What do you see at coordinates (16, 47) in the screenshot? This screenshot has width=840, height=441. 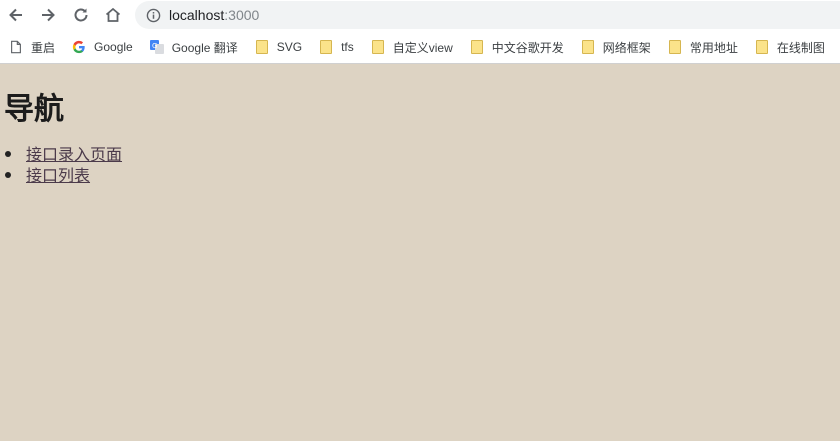 I see `page-icon` at bounding box center [16, 47].